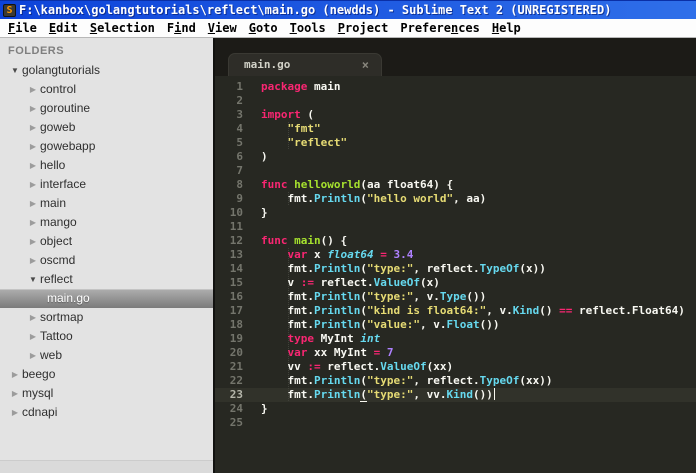  Describe the element at coordinates (455, 395) in the screenshot. I see `code-line-23: 23 fmt.Println("type:", vv.Kind())` at that location.